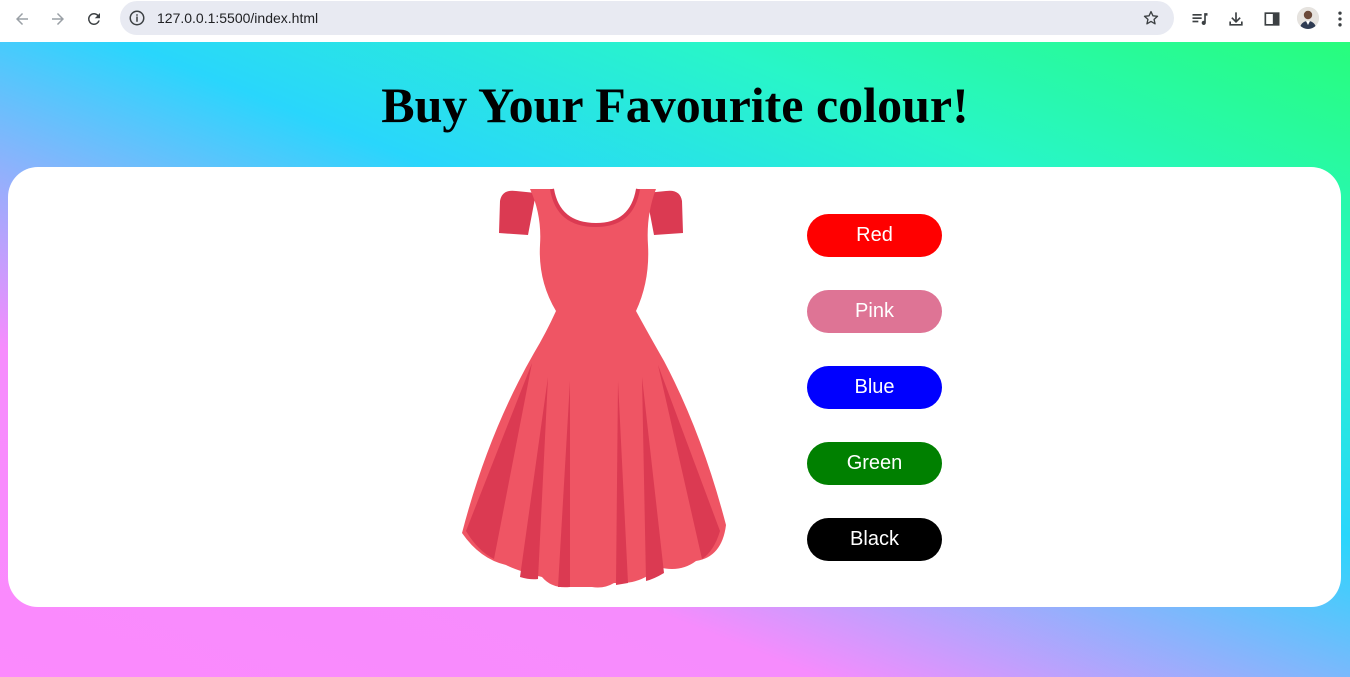 Image resolution: width=1350 pixels, height=677 pixels. What do you see at coordinates (1340, 19) in the screenshot?
I see `kebab-menu-icon` at bounding box center [1340, 19].